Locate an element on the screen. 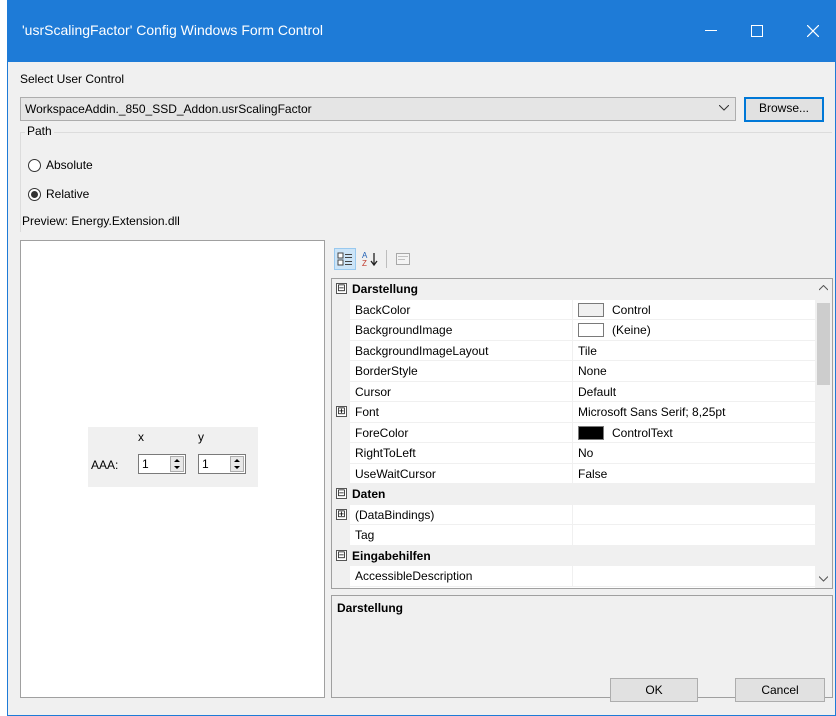 This screenshot has width=836, height=716. scroll-up-icon is located at coordinates (823, 288).